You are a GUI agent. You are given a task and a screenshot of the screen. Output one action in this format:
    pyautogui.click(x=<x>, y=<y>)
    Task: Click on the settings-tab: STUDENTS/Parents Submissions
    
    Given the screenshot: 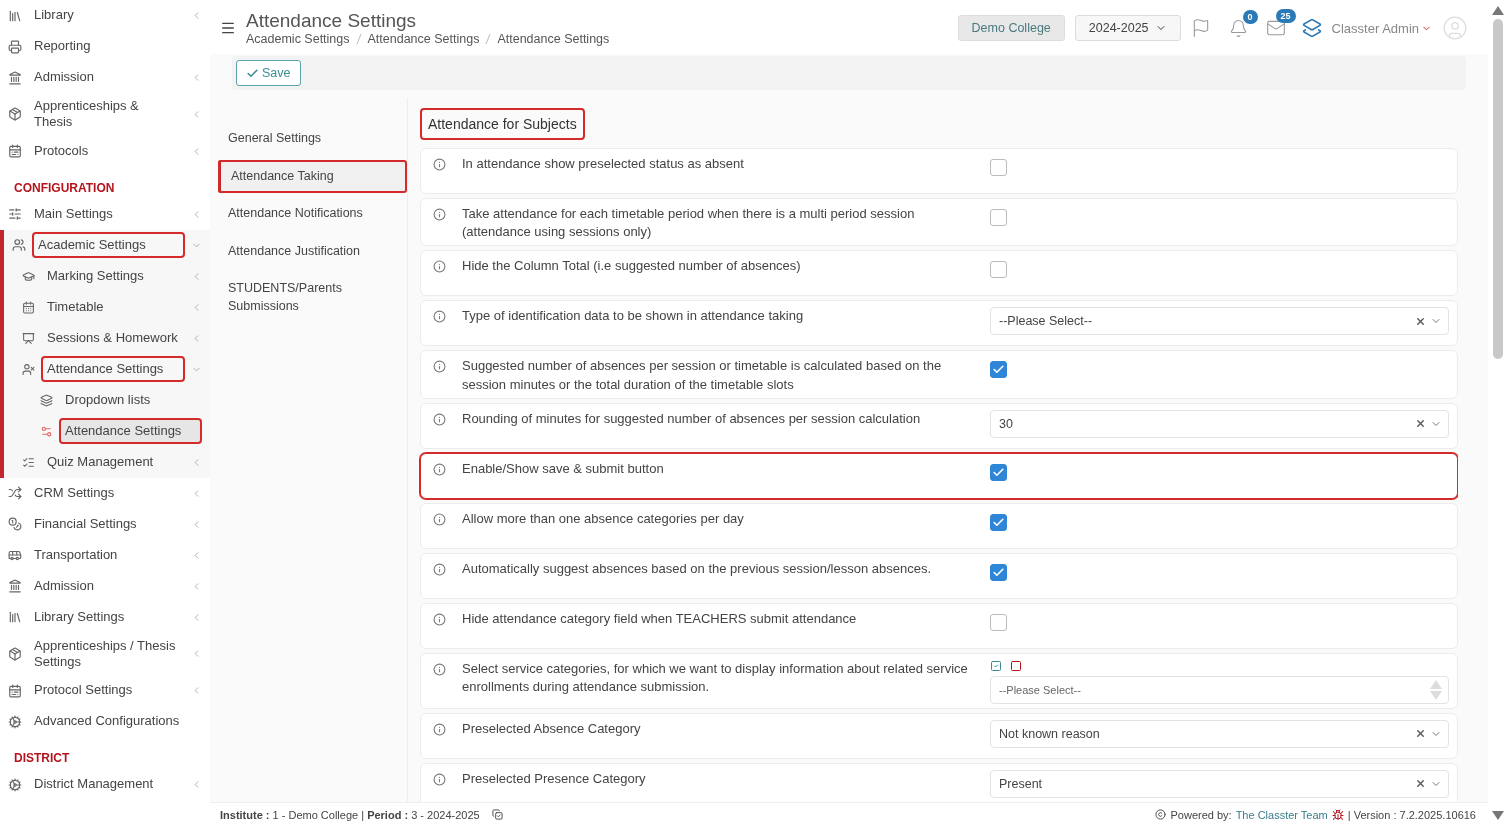 What is the action you would take?
    pyautogui.click(x=312, y=297)
    